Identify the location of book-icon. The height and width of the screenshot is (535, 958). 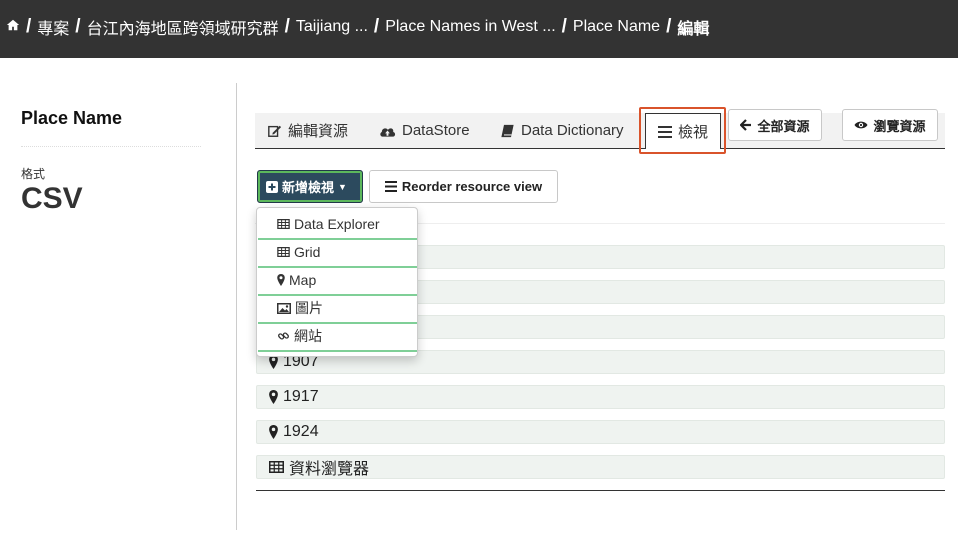
(507, 130).